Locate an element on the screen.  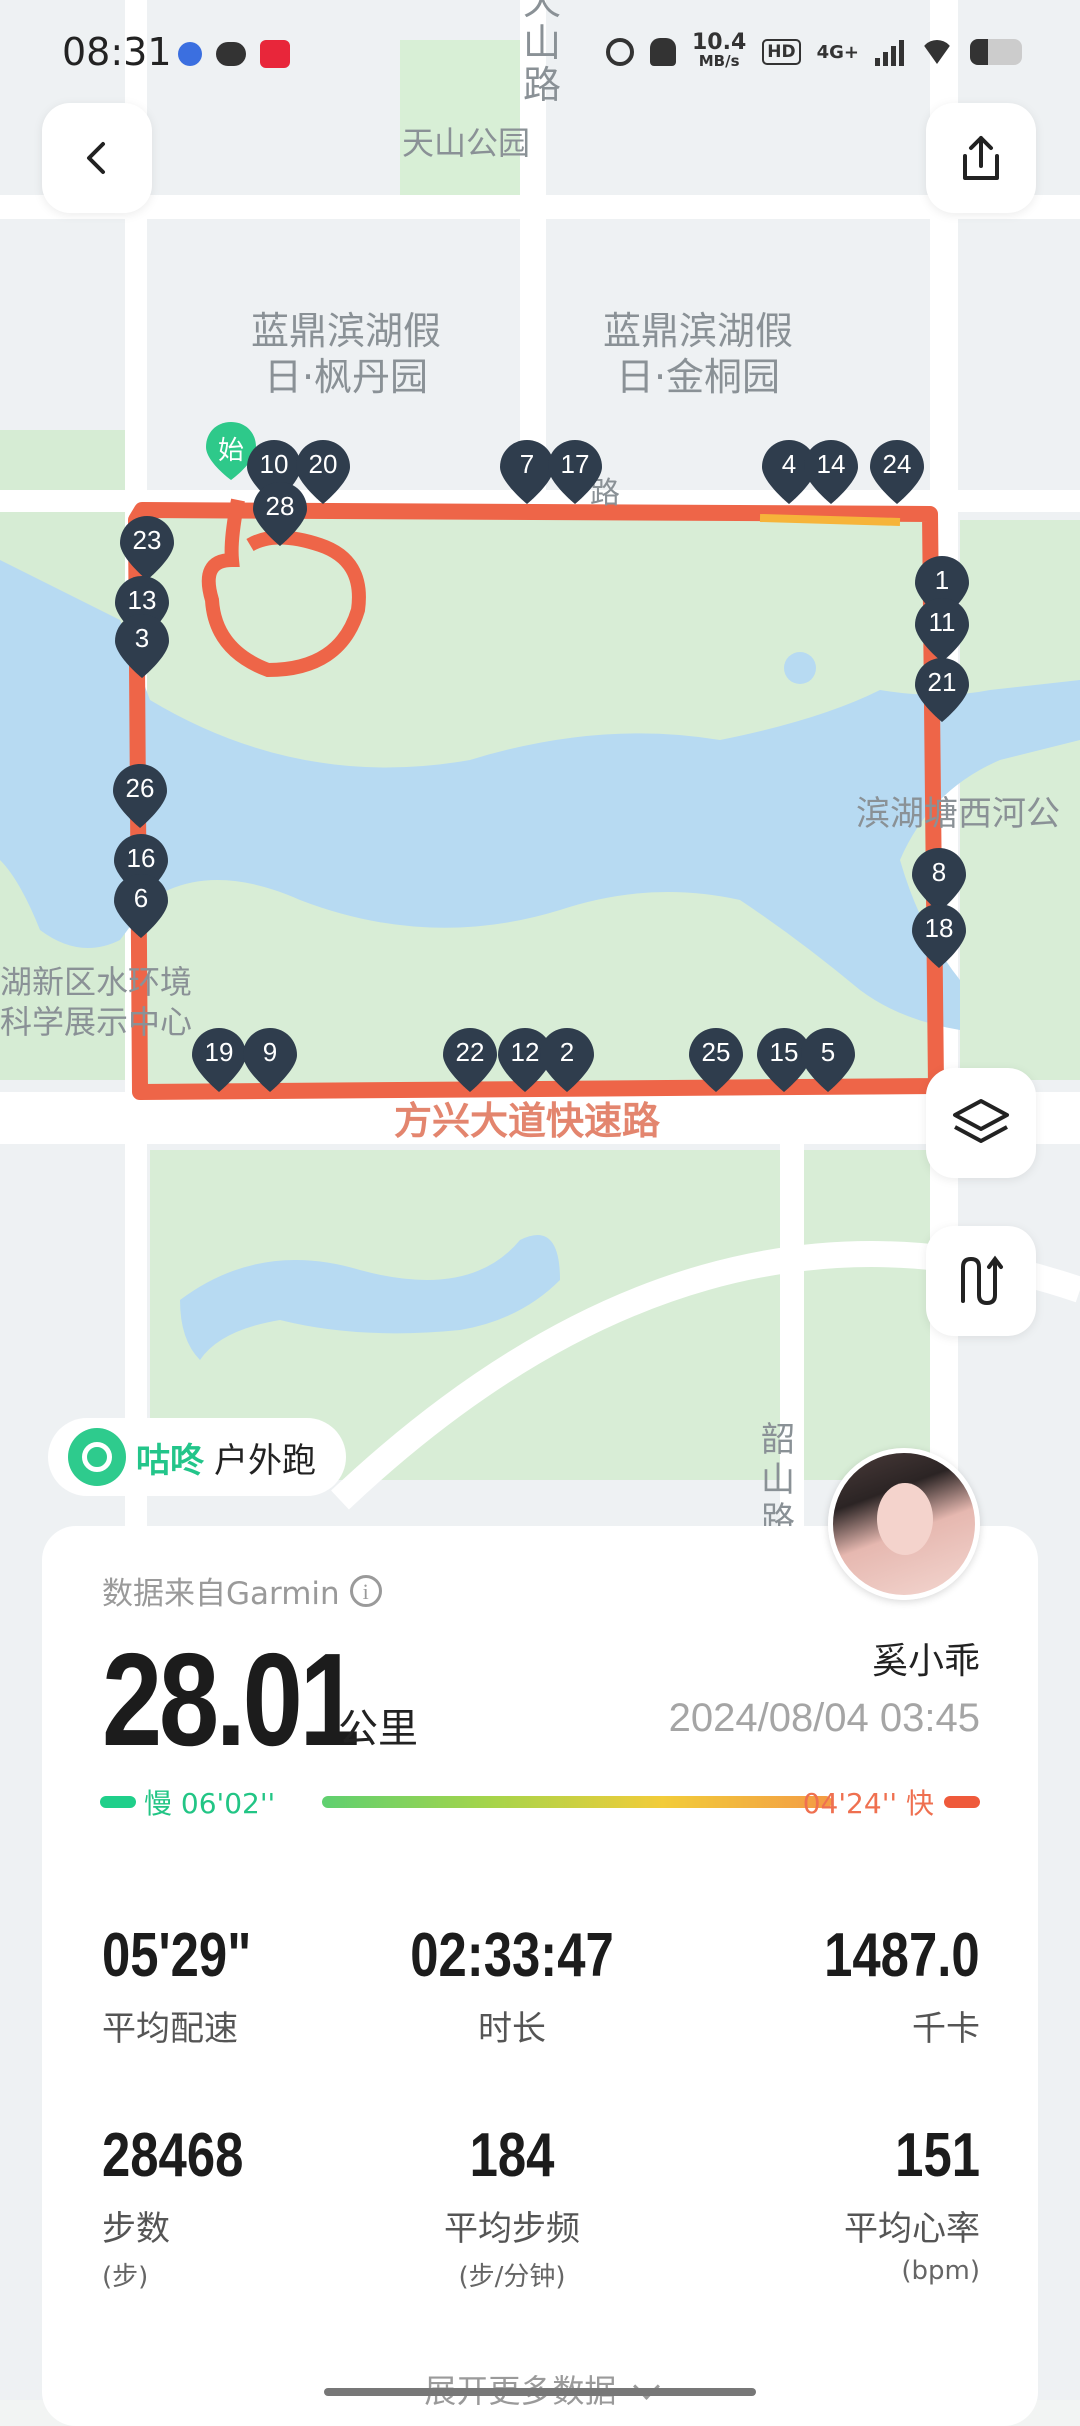
back-button is located at coordinates (97, 158).